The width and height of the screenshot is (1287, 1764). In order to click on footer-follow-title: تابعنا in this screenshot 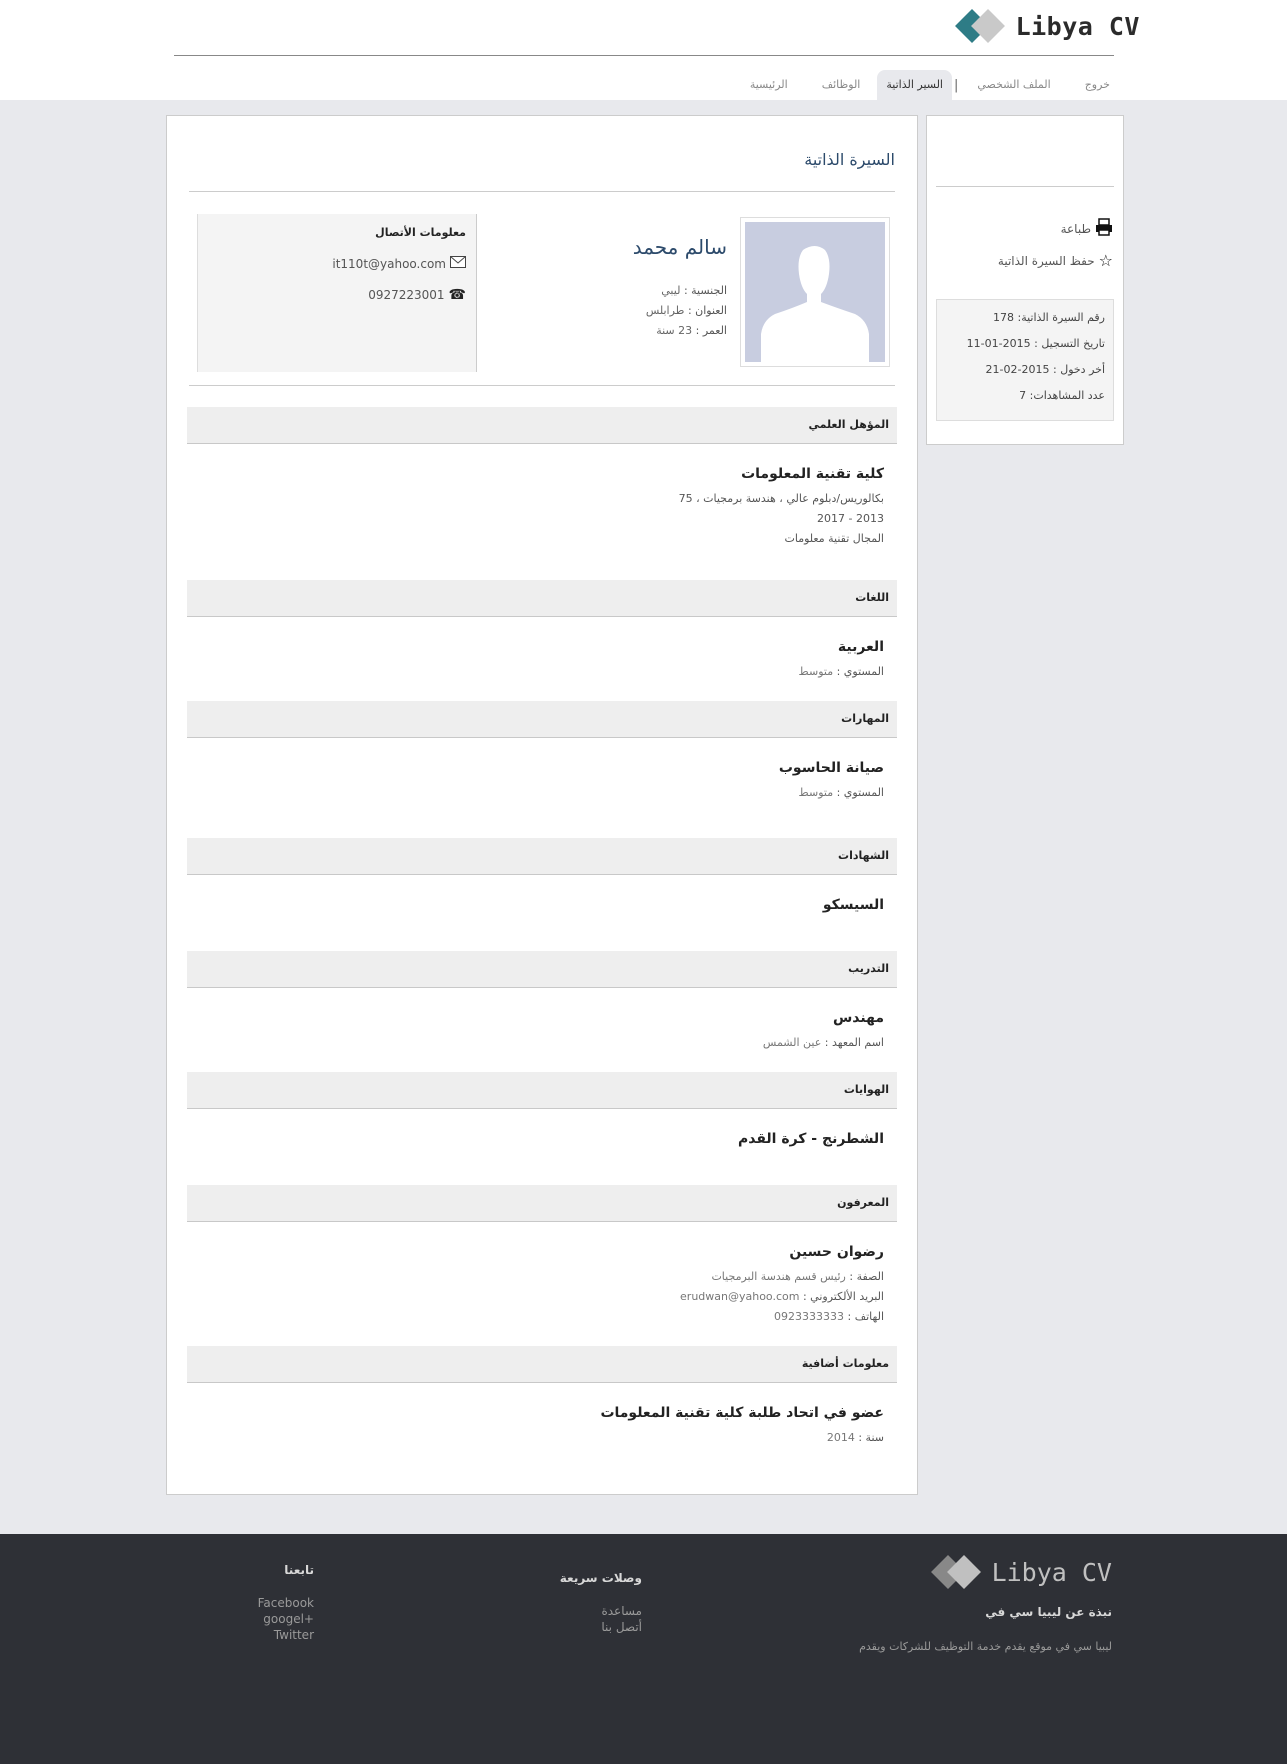, I will do `click(299, 1570)`.